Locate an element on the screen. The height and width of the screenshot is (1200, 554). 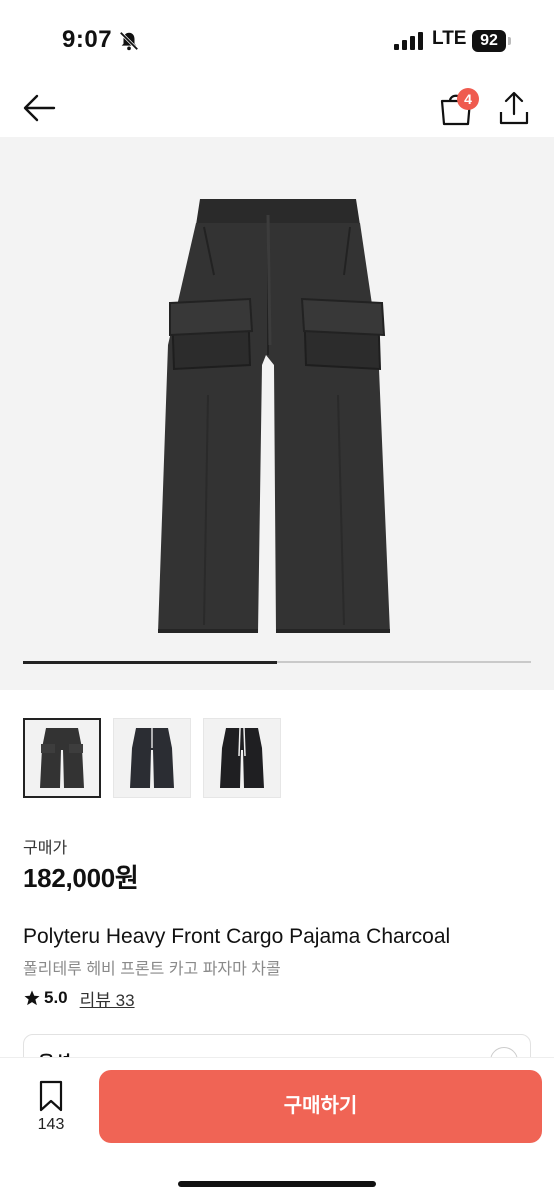
bell-off-icon is located at coordinates (129, 41).